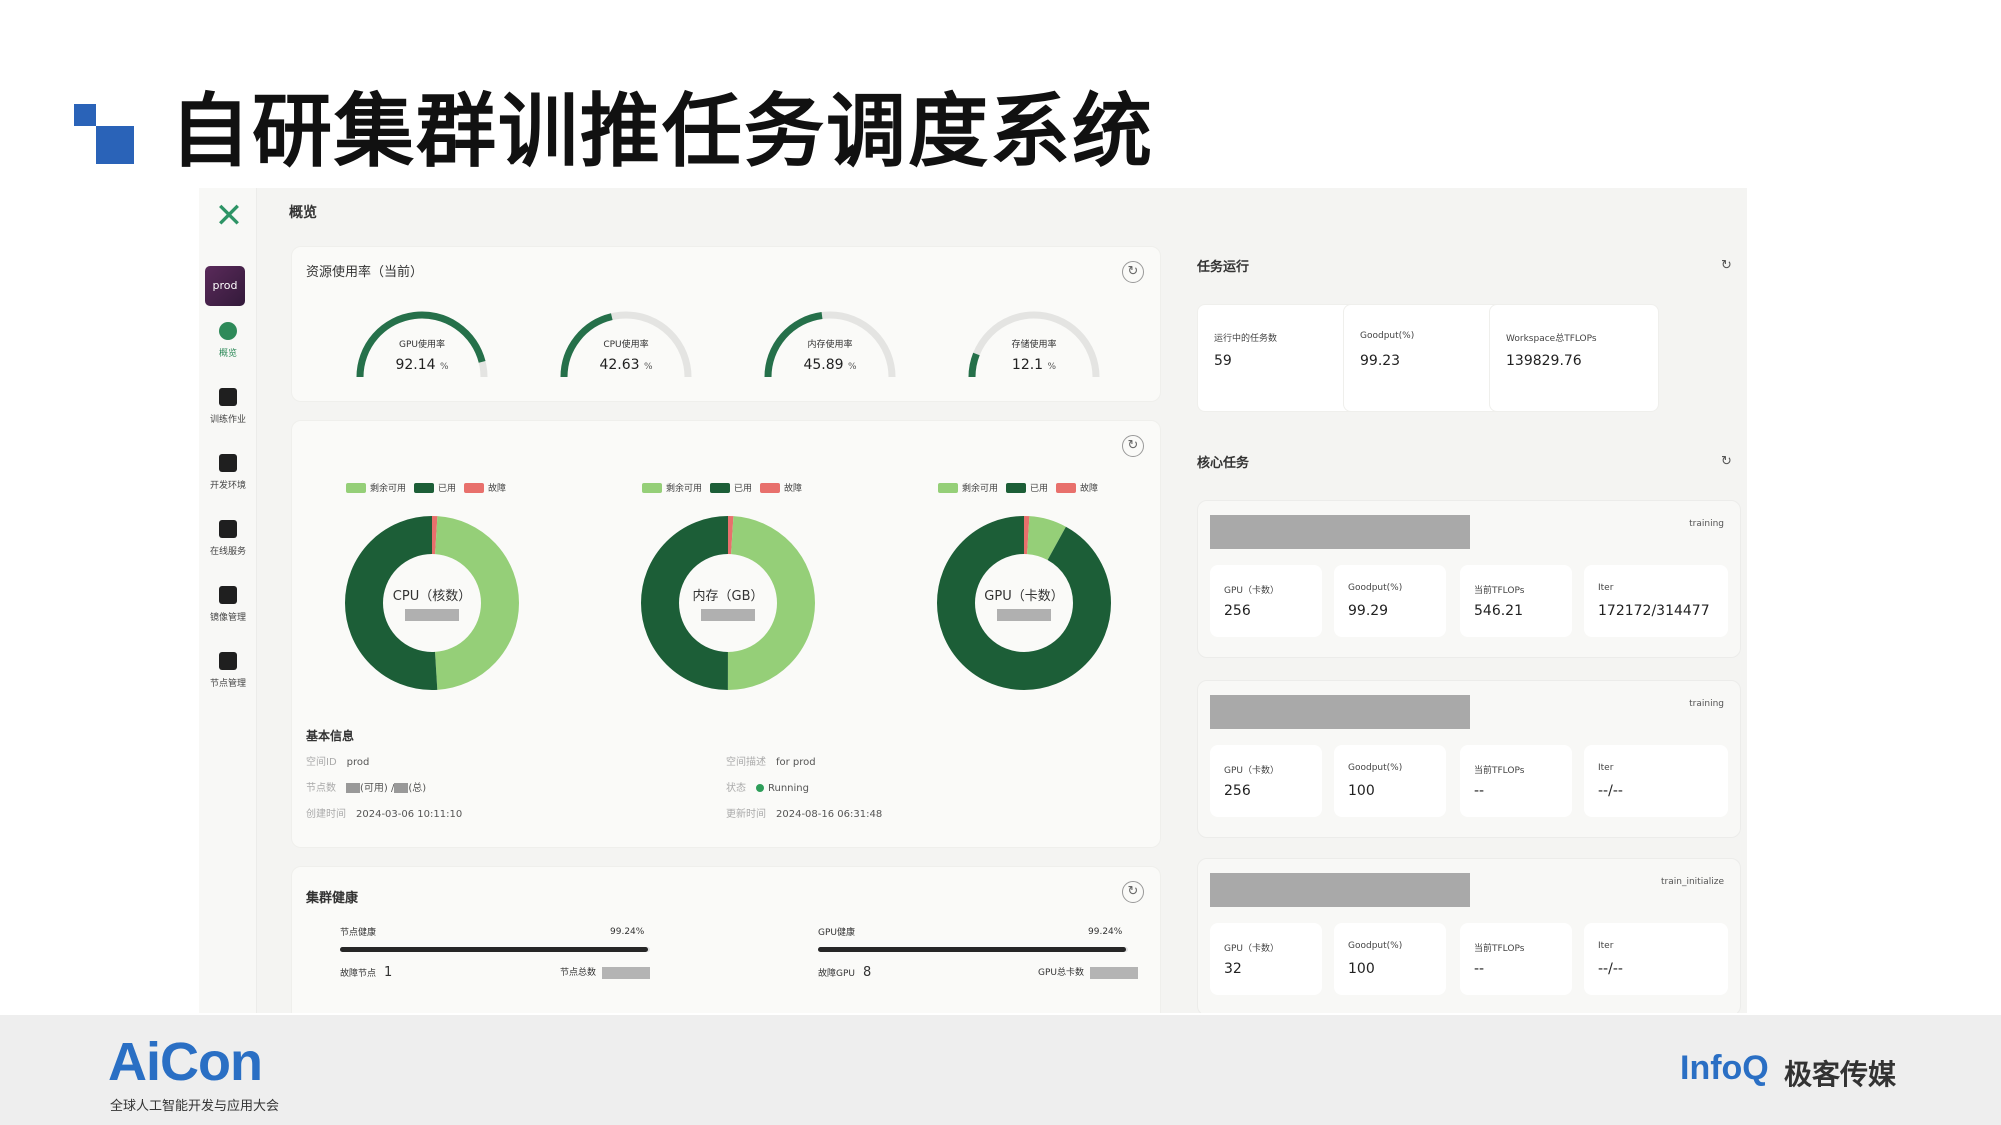 The width and height of the screenshot is (2001, 1125). Describe the element at coordinates (228, 463) in the screenshot. I see `terminal-icon` at that location.